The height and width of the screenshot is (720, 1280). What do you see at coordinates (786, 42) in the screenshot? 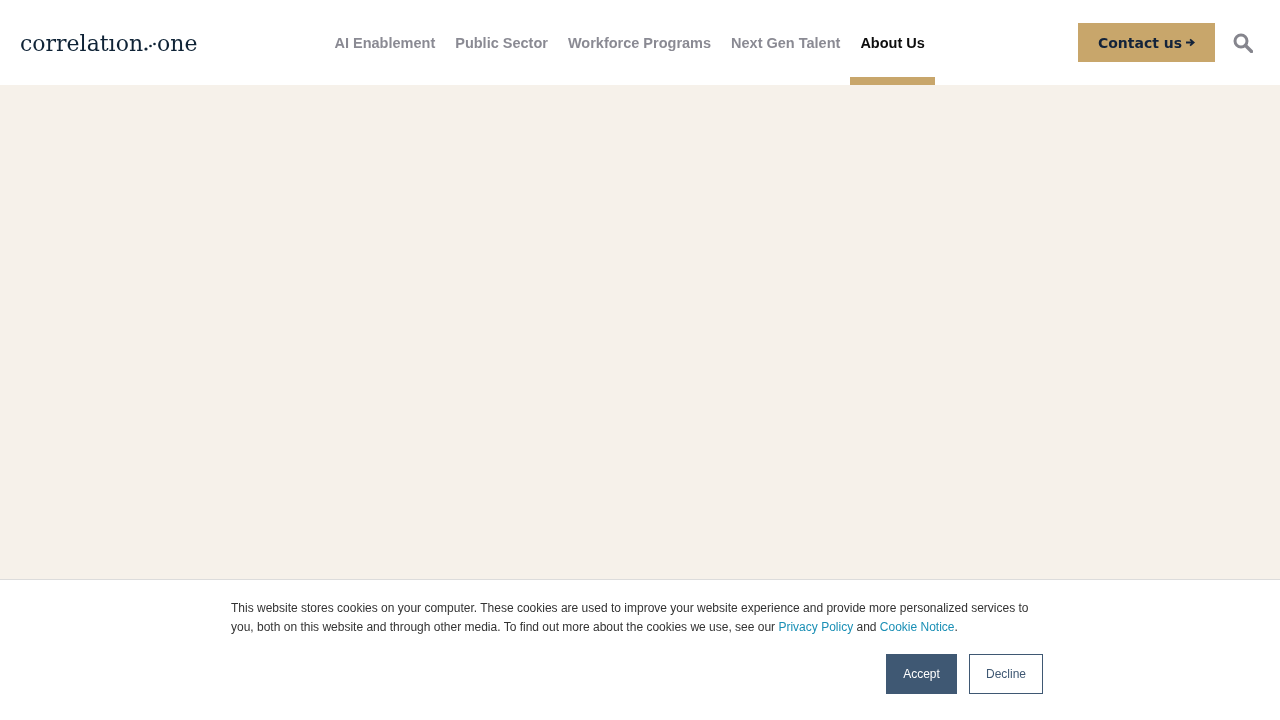
I see `nav-tab: Next Gen Talent` at bounding box center [786, 42].